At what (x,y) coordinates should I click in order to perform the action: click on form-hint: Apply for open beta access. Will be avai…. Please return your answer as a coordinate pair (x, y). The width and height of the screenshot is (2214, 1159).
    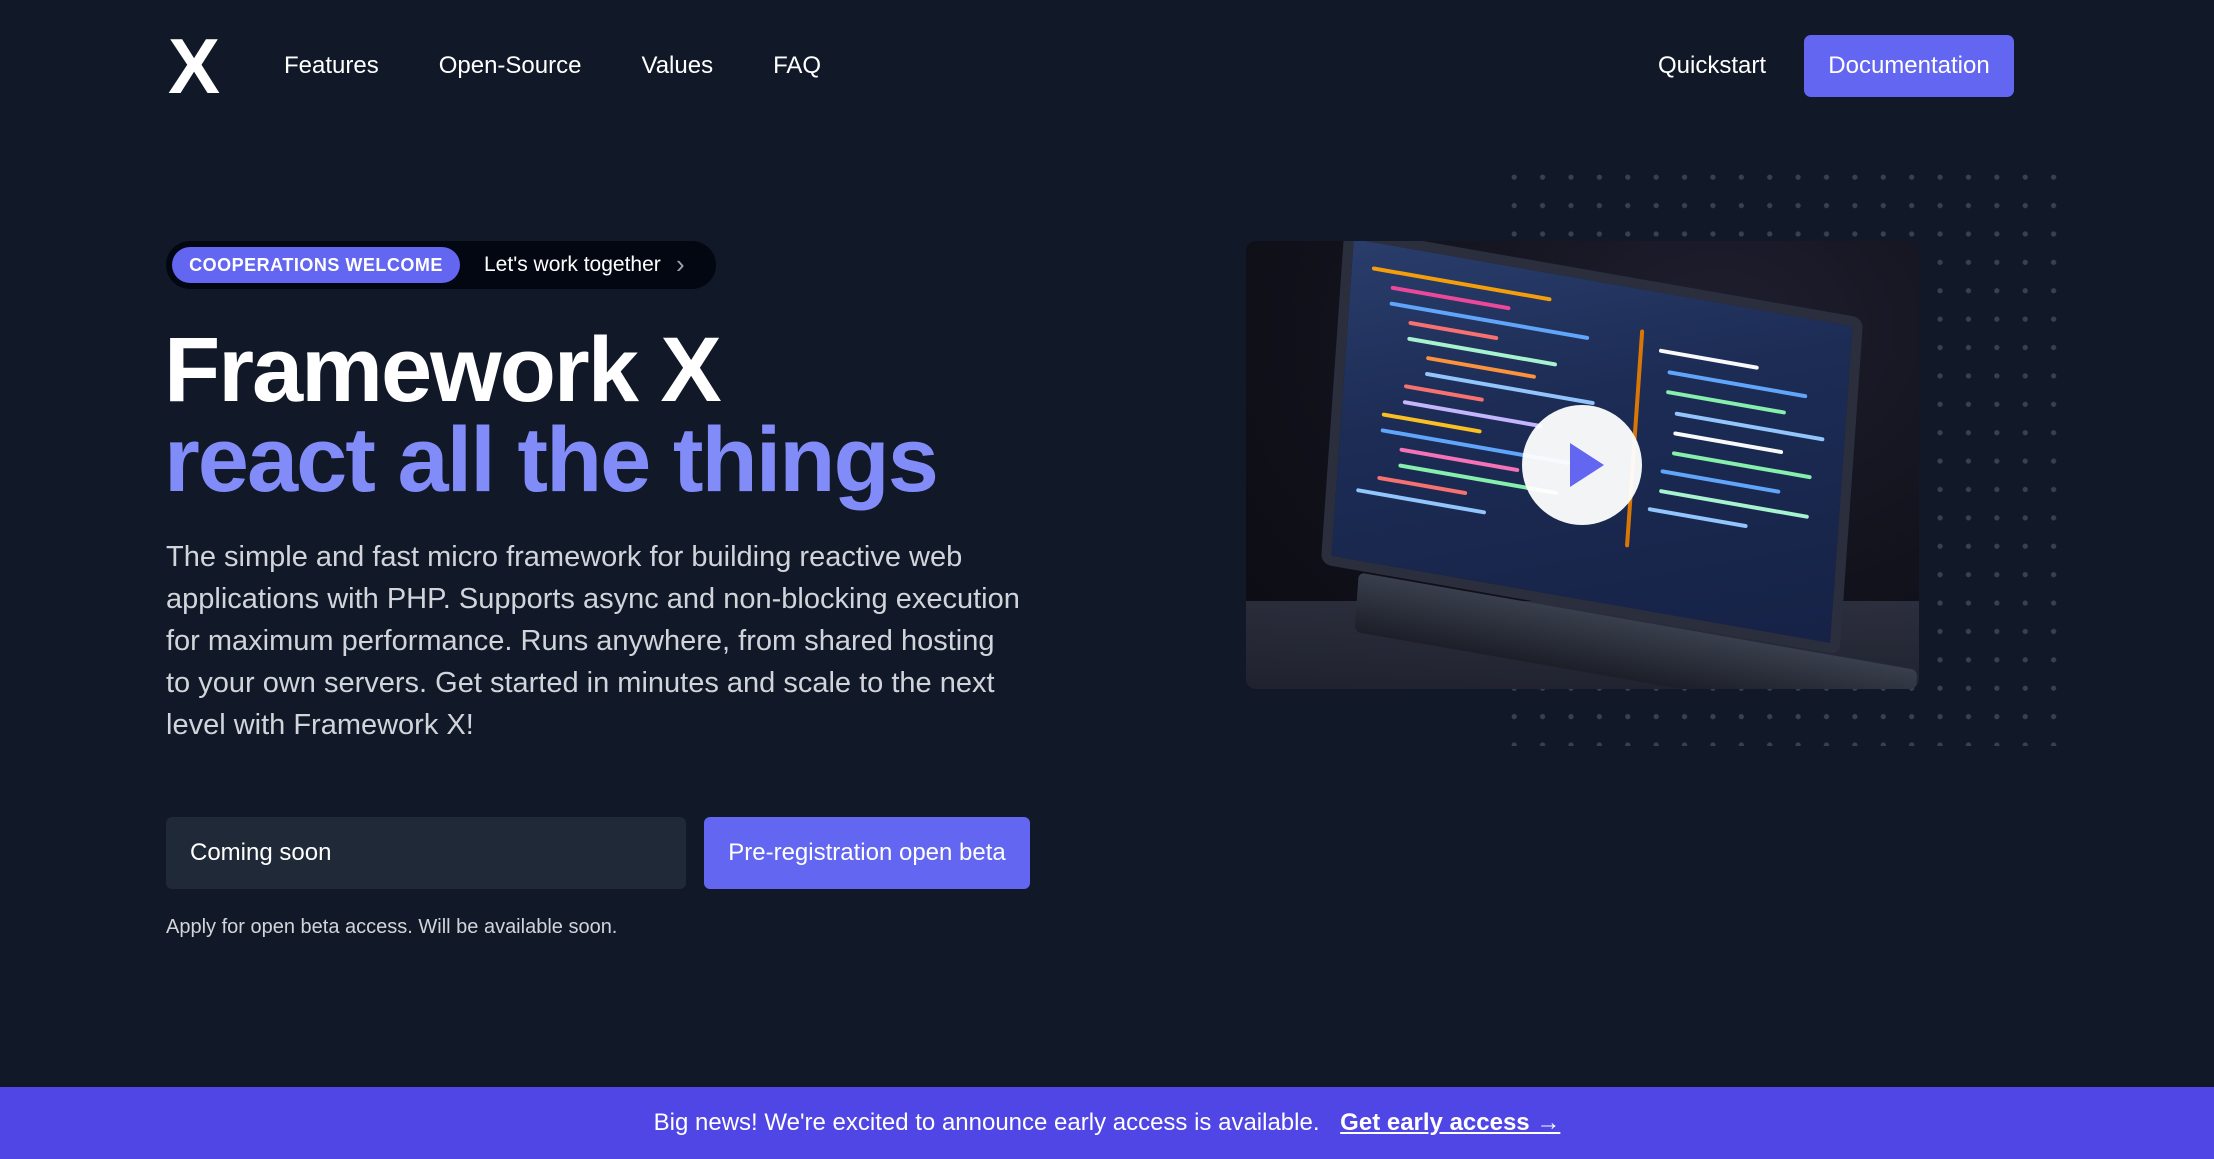
    Looking at the image, I should click on (392, 927).